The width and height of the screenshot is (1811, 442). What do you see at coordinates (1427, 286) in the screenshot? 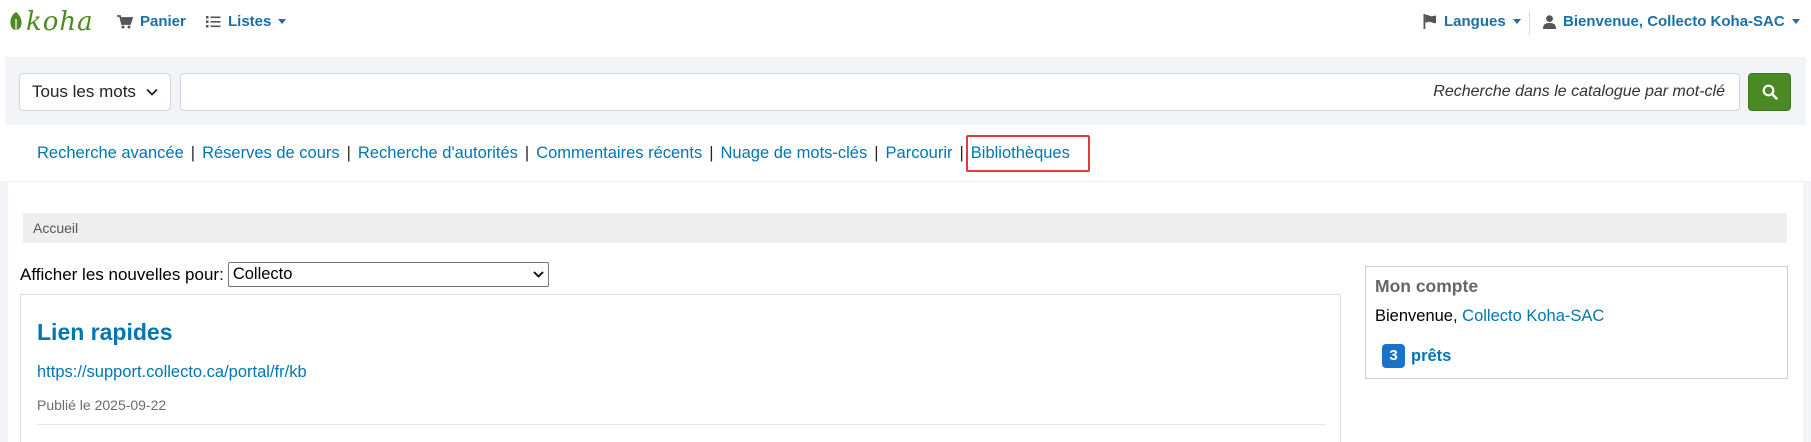
I see `account-title: Mon compte` at bounding box center [1427, 286].